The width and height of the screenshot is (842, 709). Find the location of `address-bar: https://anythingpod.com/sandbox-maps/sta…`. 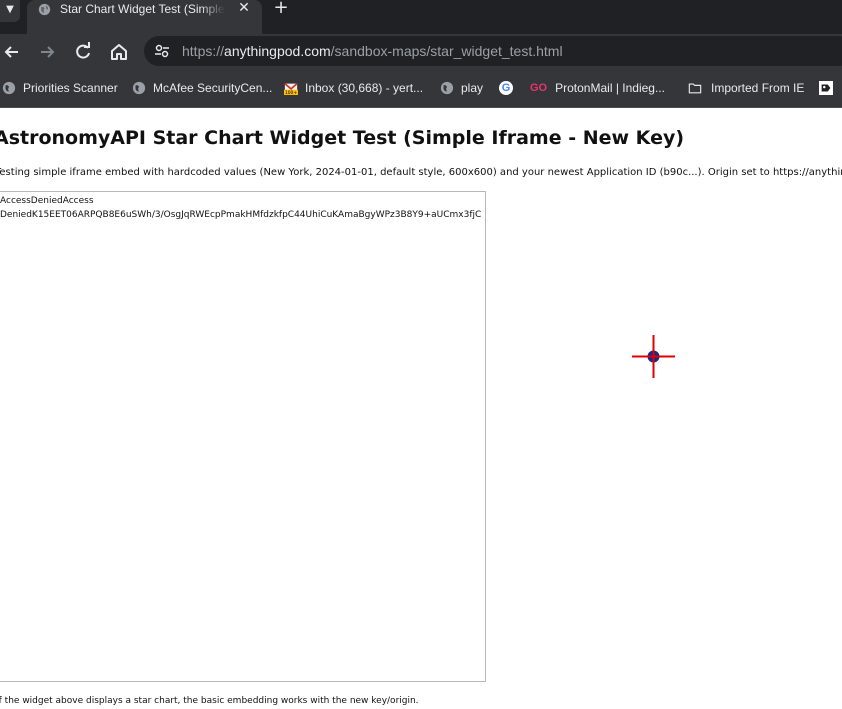

address-bar: https://anythingpod.com/sandbox-maps/sta… is located at coordinates (493, 51).